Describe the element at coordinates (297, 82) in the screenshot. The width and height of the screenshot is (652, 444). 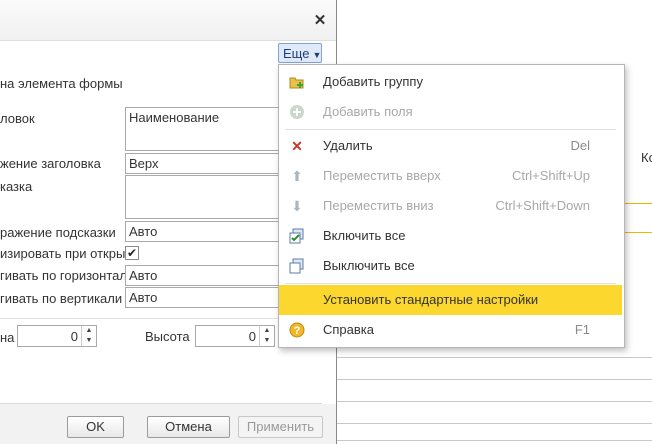
I see `folder-add-icon` at that location.